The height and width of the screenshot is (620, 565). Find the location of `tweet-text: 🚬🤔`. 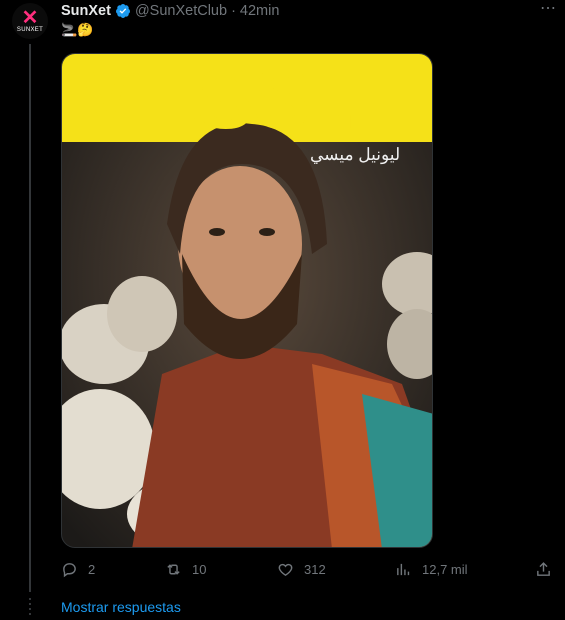

tweet-text: 🚬🤔 is located at coordinates (77, 29).